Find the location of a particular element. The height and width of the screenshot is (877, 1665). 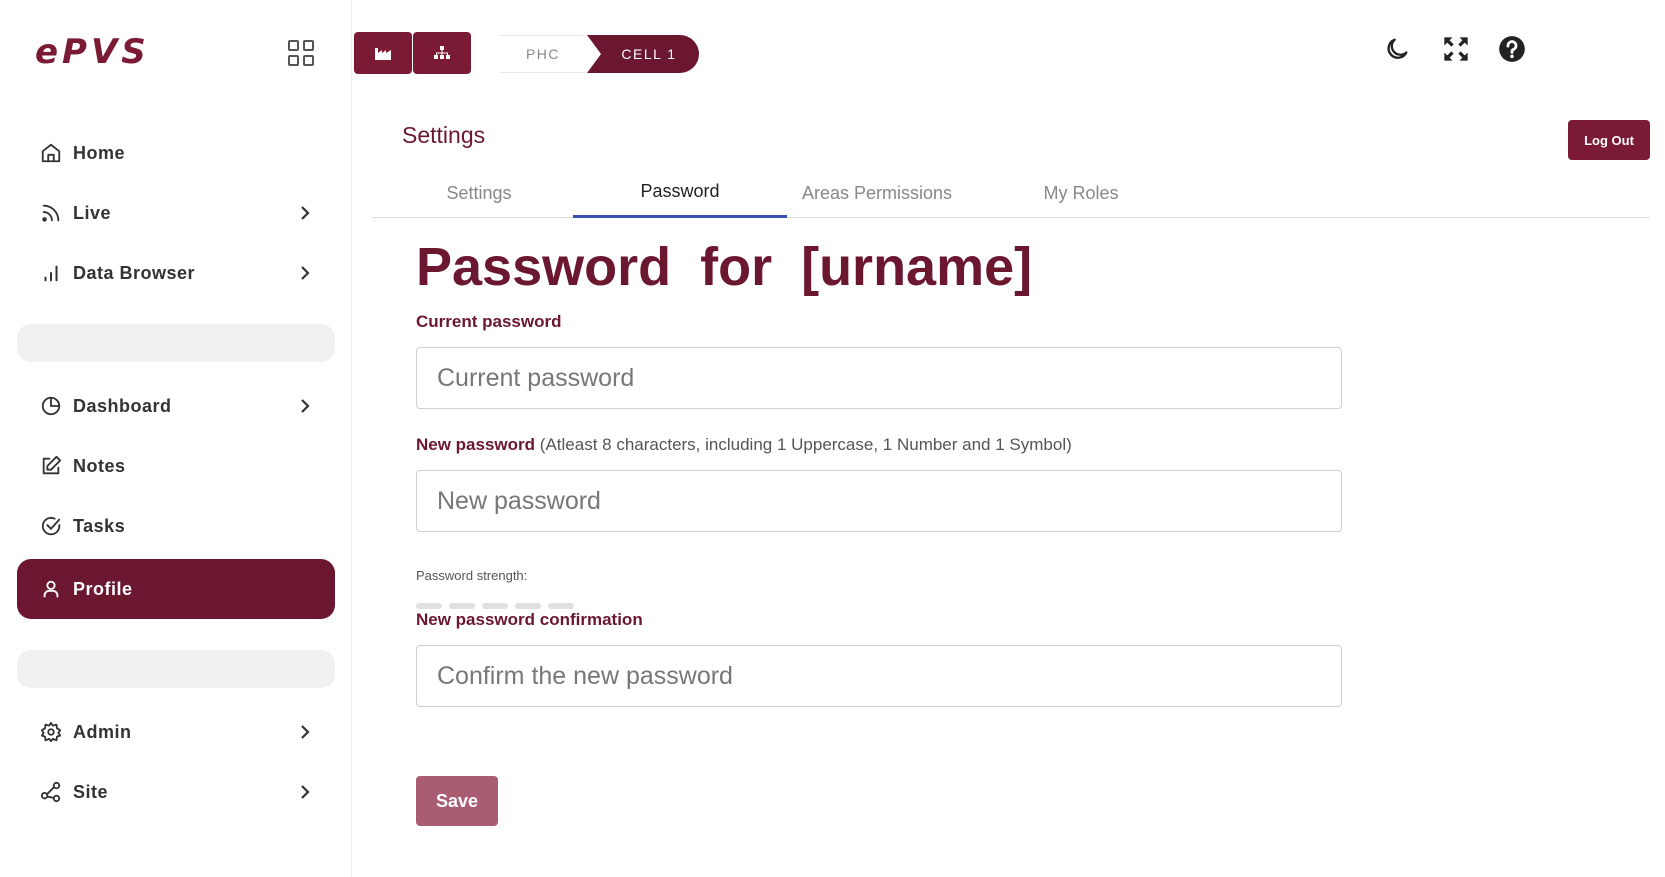

breadcrumb-cell-1: CELL 1 is located at coordinates (643, 54).